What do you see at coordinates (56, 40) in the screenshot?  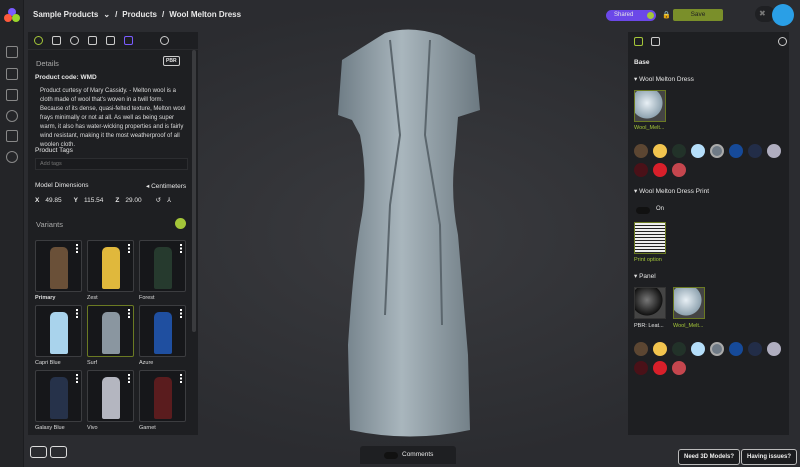 I see `model-tab-icon` at bounding box center [56, 40].